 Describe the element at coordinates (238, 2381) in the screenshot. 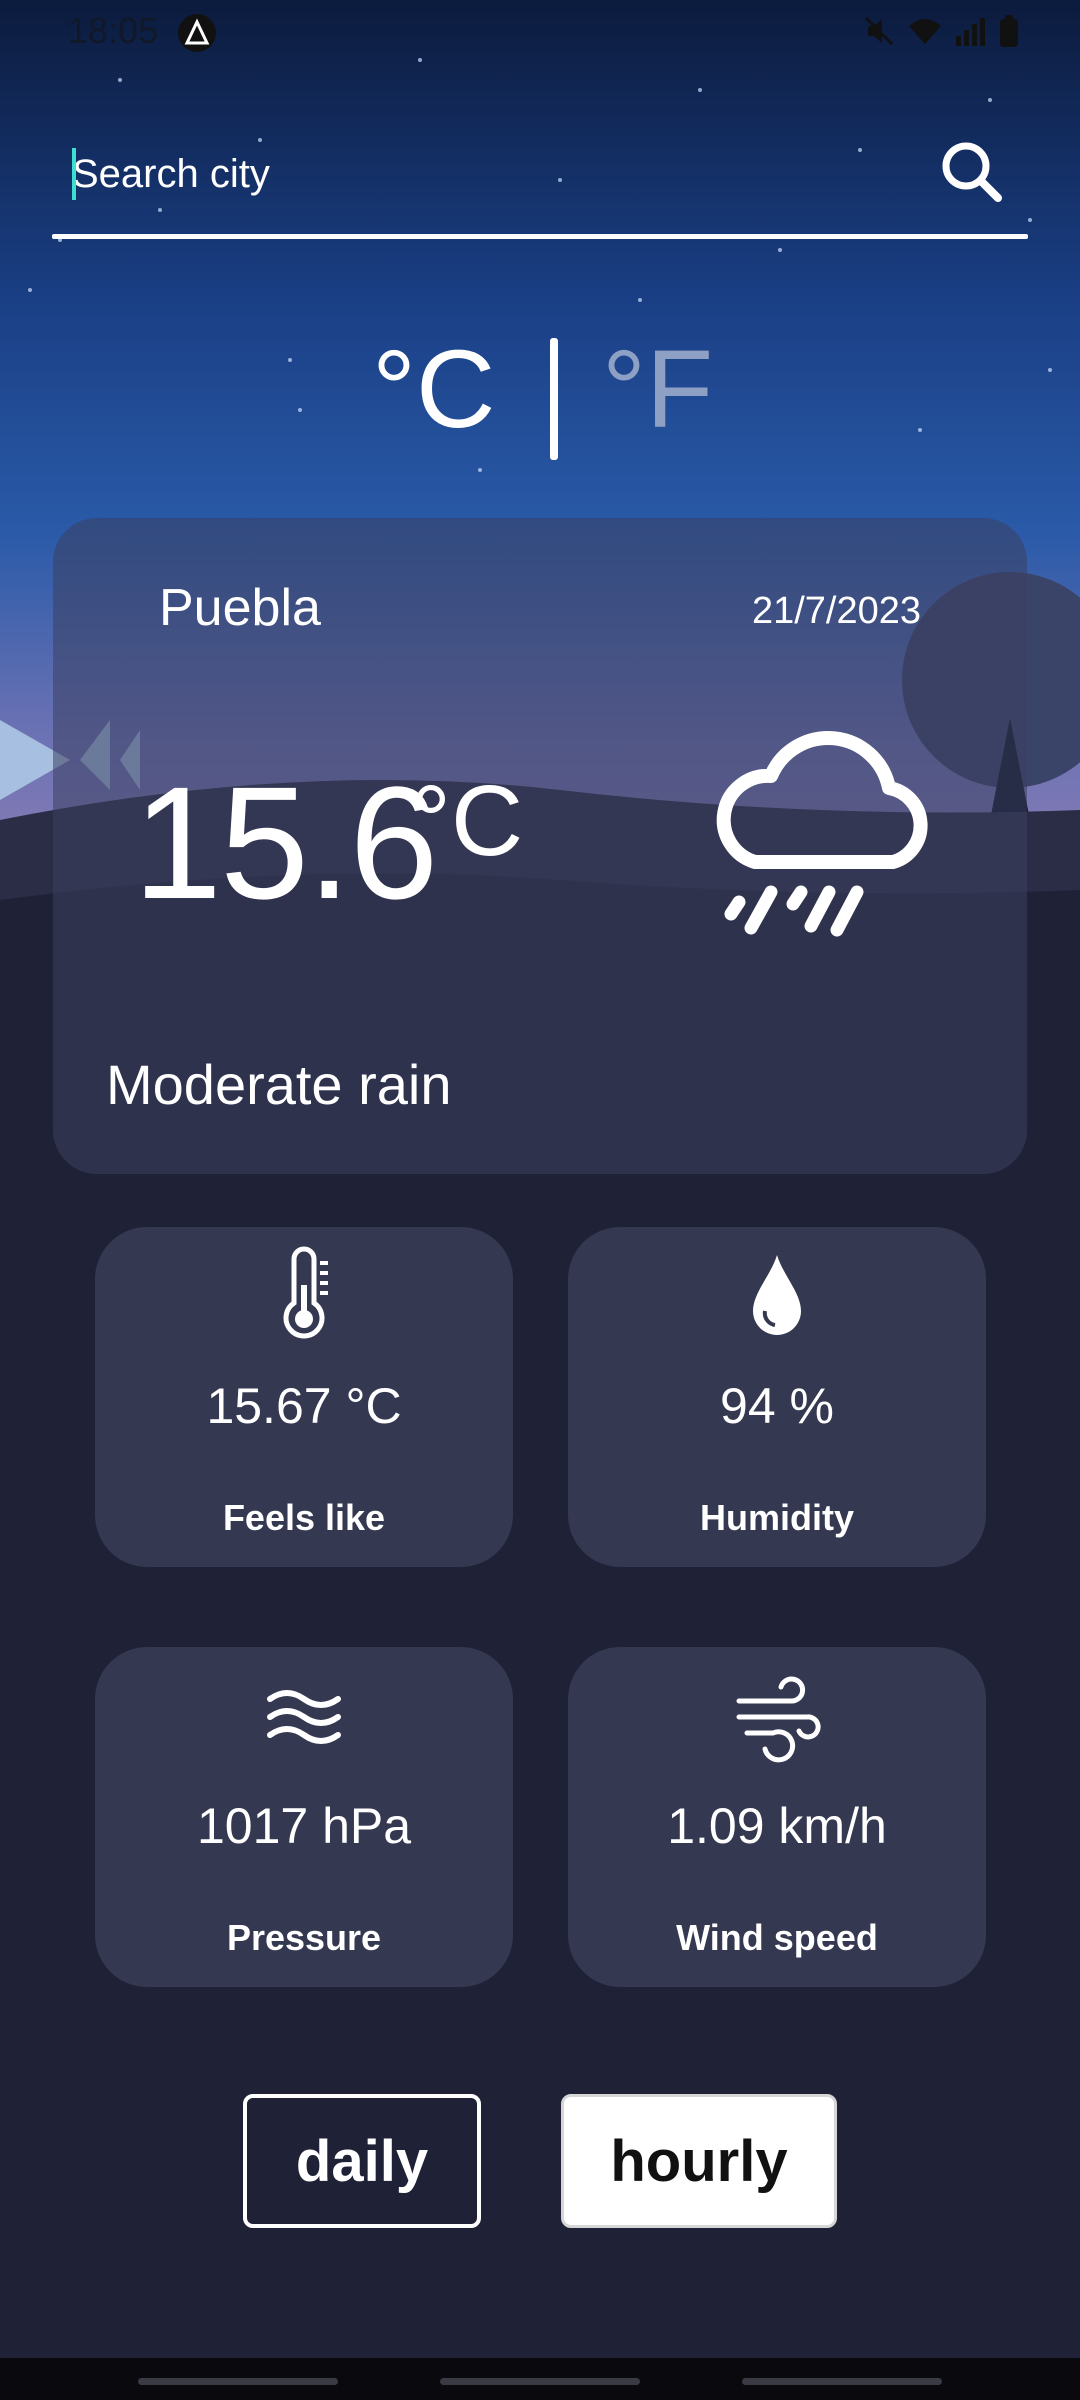

I see `nav-recent-apps` at that location.